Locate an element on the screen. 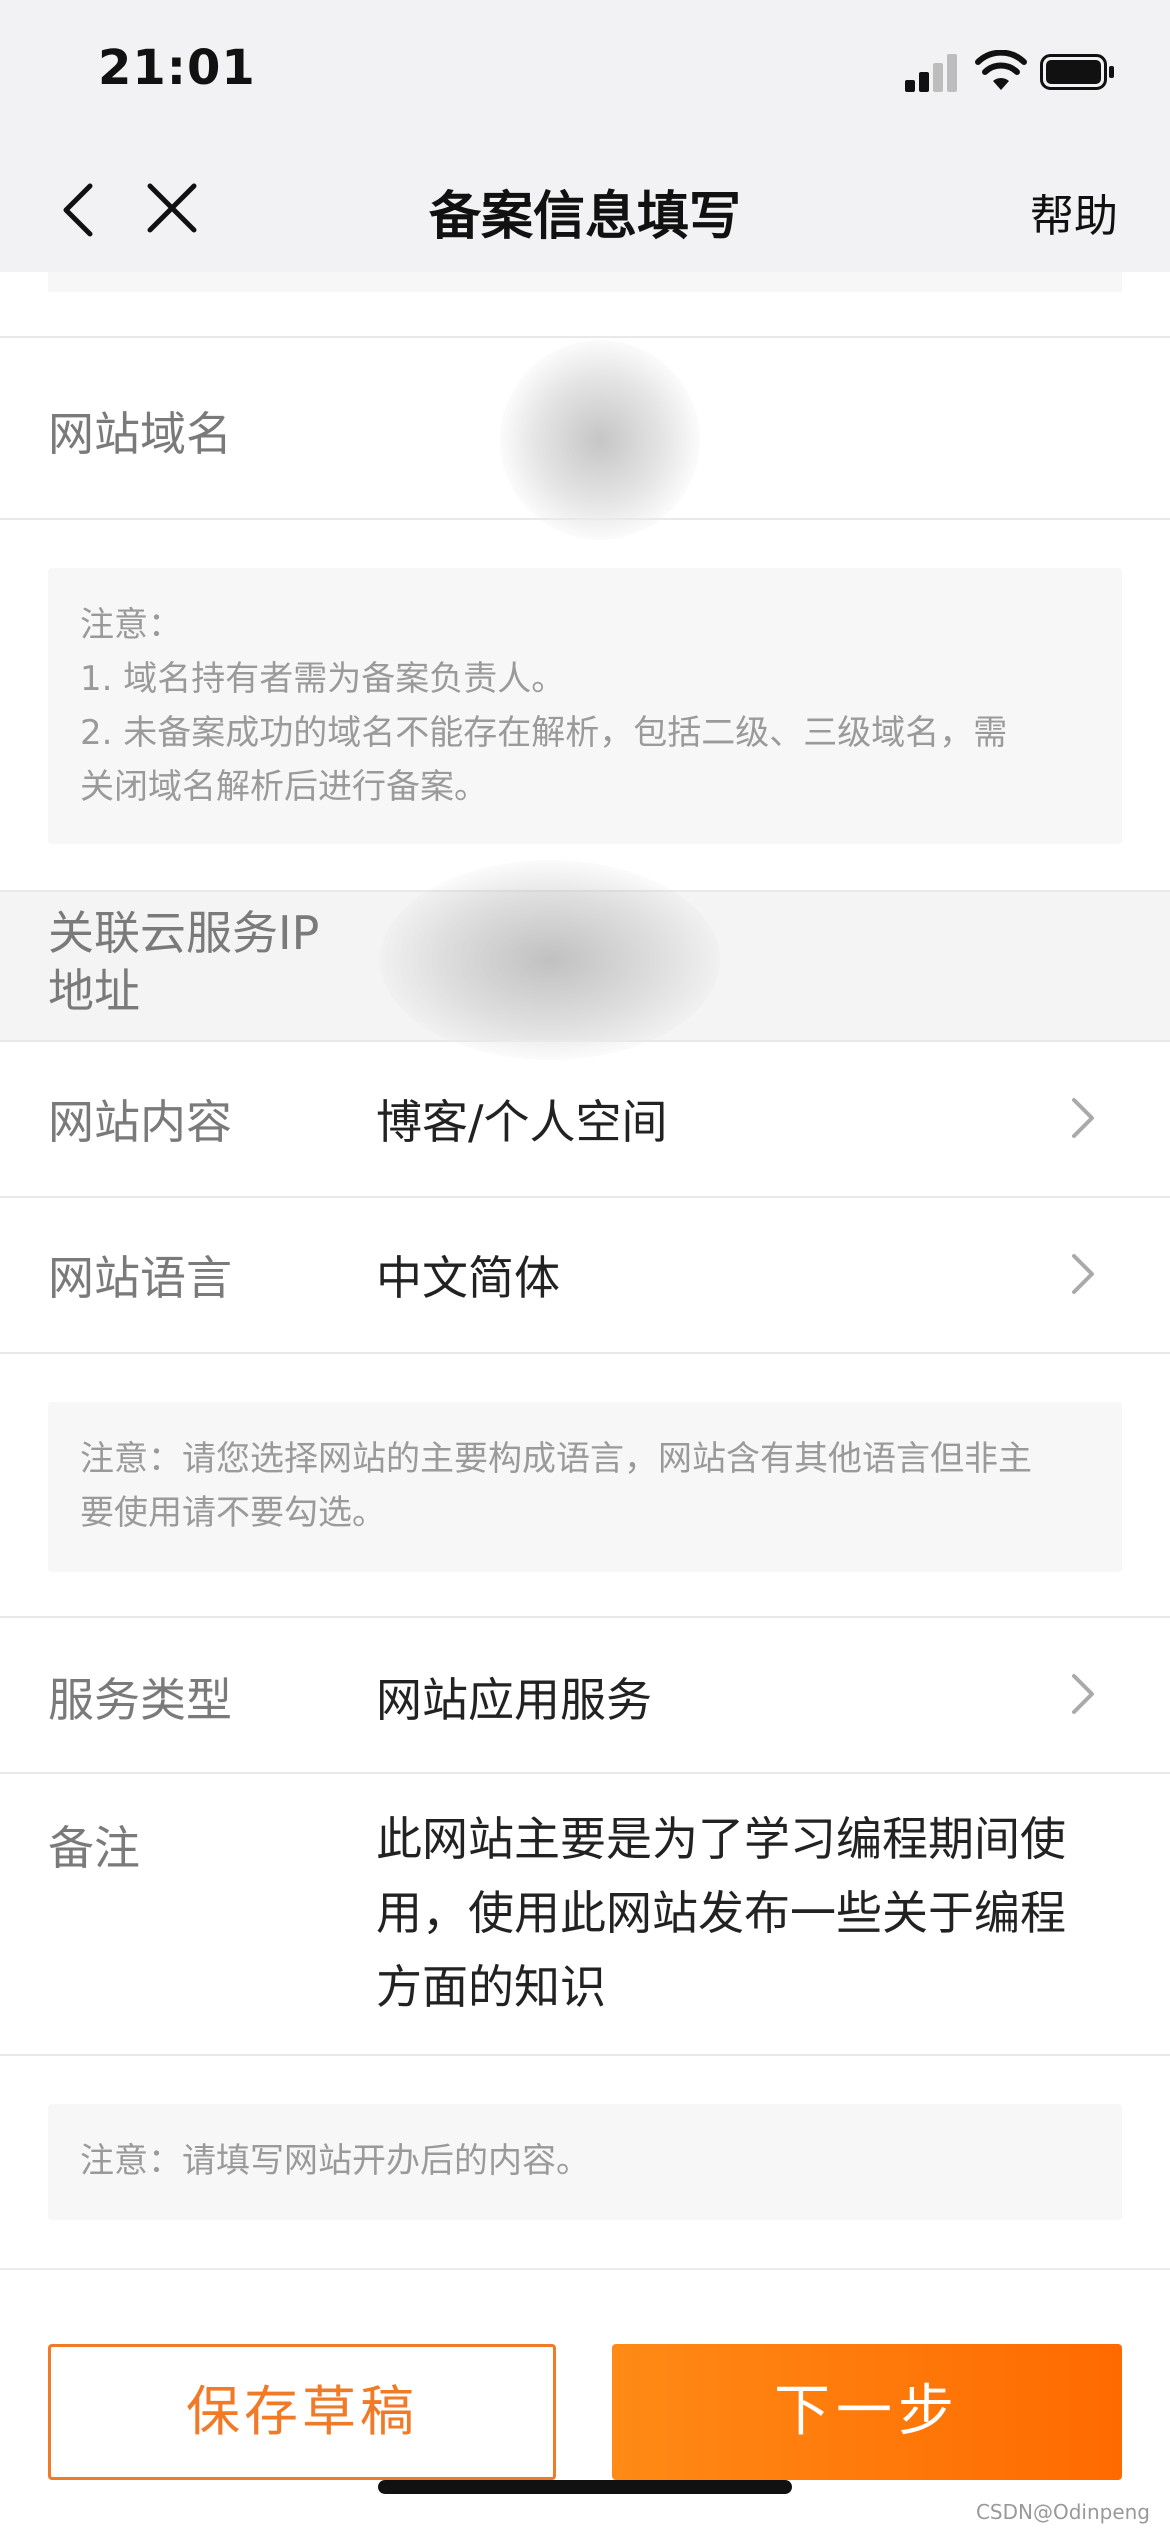  redacted-ip-smudge is located at coordinates (550, 960).